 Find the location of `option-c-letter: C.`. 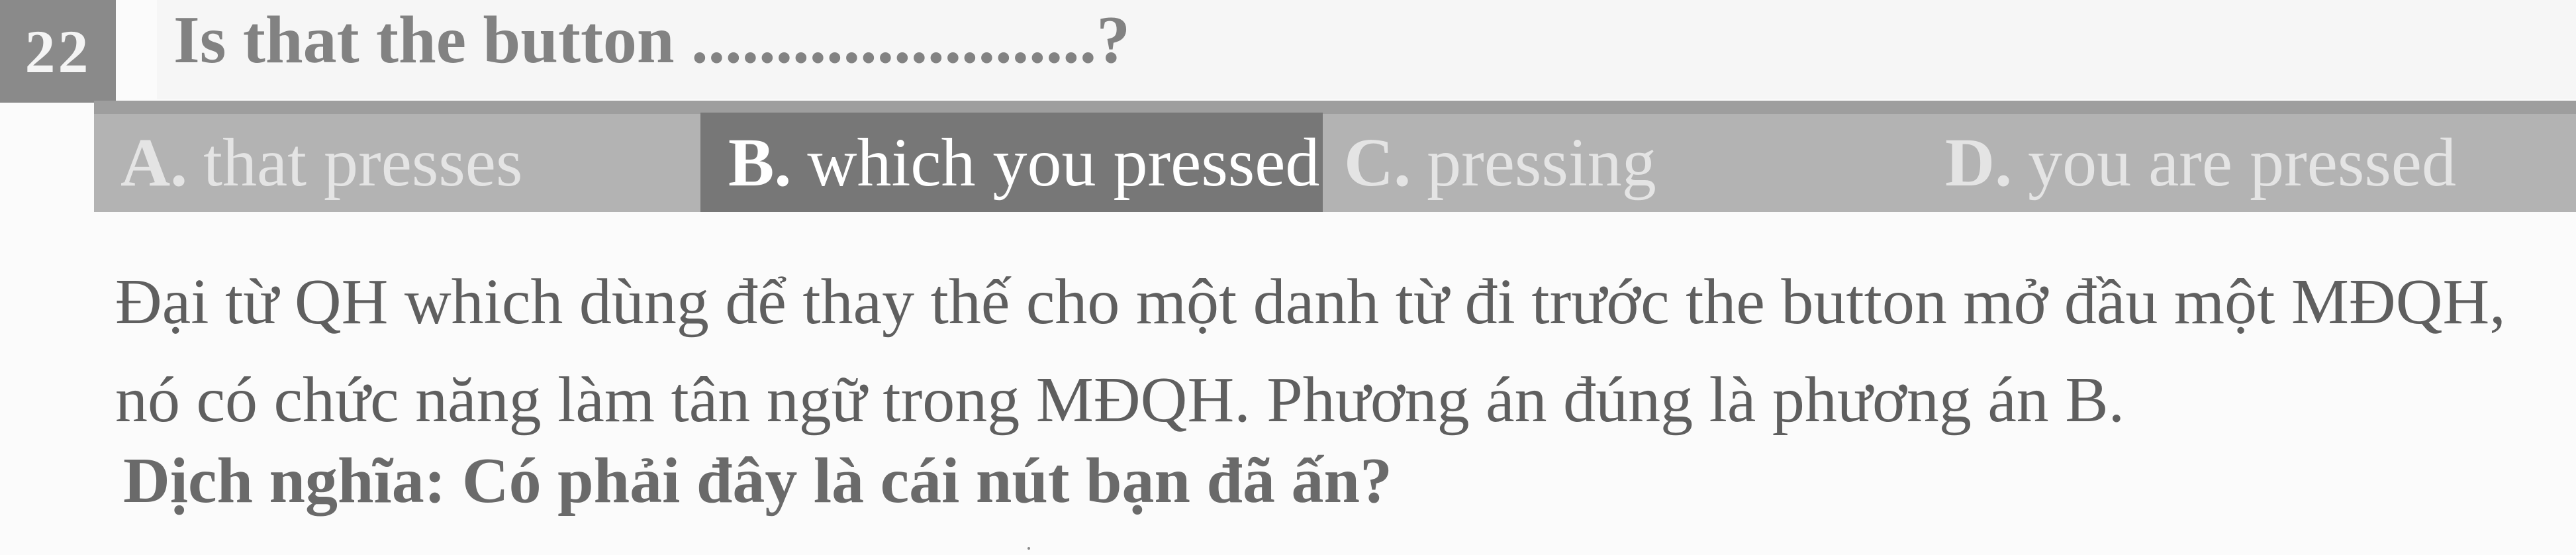

option-c-letter: C. is located at coordinates (1377, 162).